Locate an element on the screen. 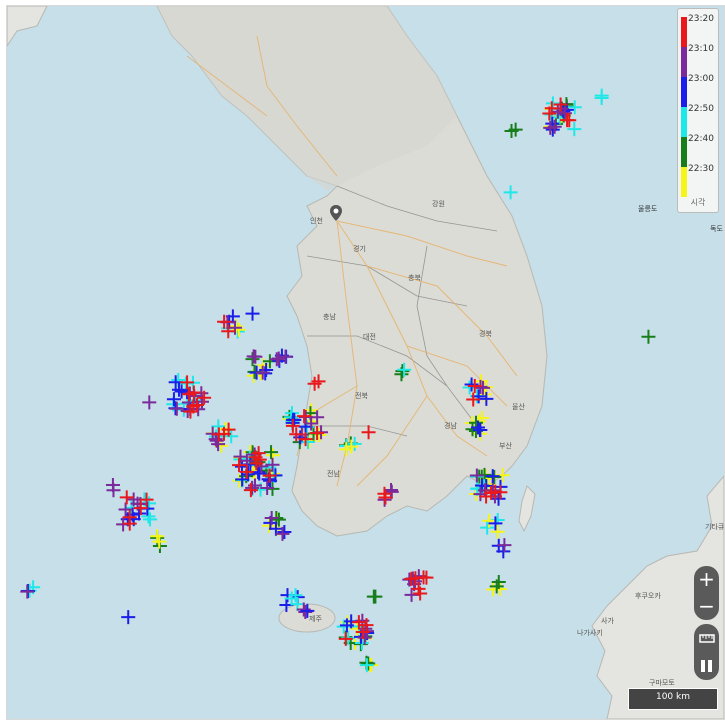  ruler-button is located at coordinates (706, 638).